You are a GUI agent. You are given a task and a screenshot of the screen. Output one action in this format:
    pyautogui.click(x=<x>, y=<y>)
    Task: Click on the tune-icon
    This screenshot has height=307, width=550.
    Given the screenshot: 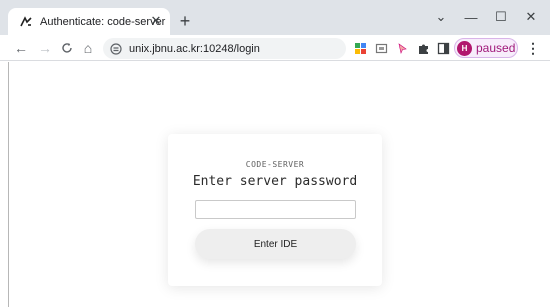 What is the action you would take?
    pyautogui.click(x=116, y=49)
    